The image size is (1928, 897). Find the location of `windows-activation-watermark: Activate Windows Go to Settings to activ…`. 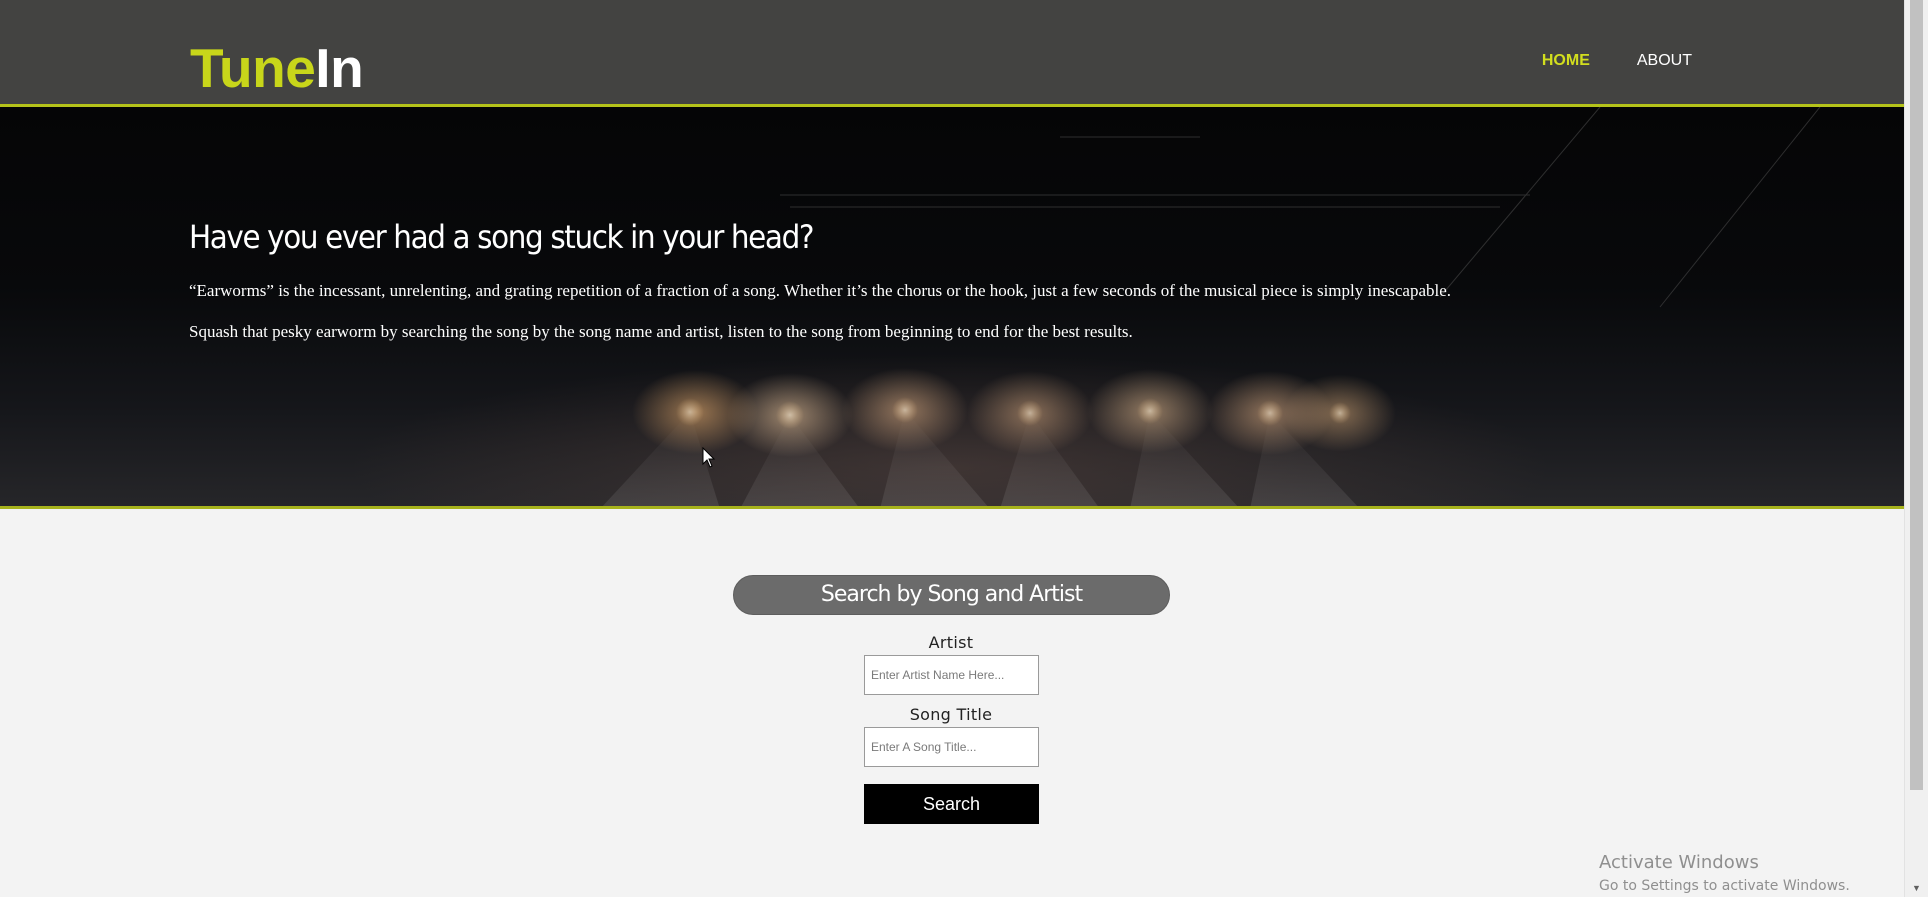

windows-activation-watermark: Activate Windows Go to Settings to activ… is located at coordinates (1724, 873).